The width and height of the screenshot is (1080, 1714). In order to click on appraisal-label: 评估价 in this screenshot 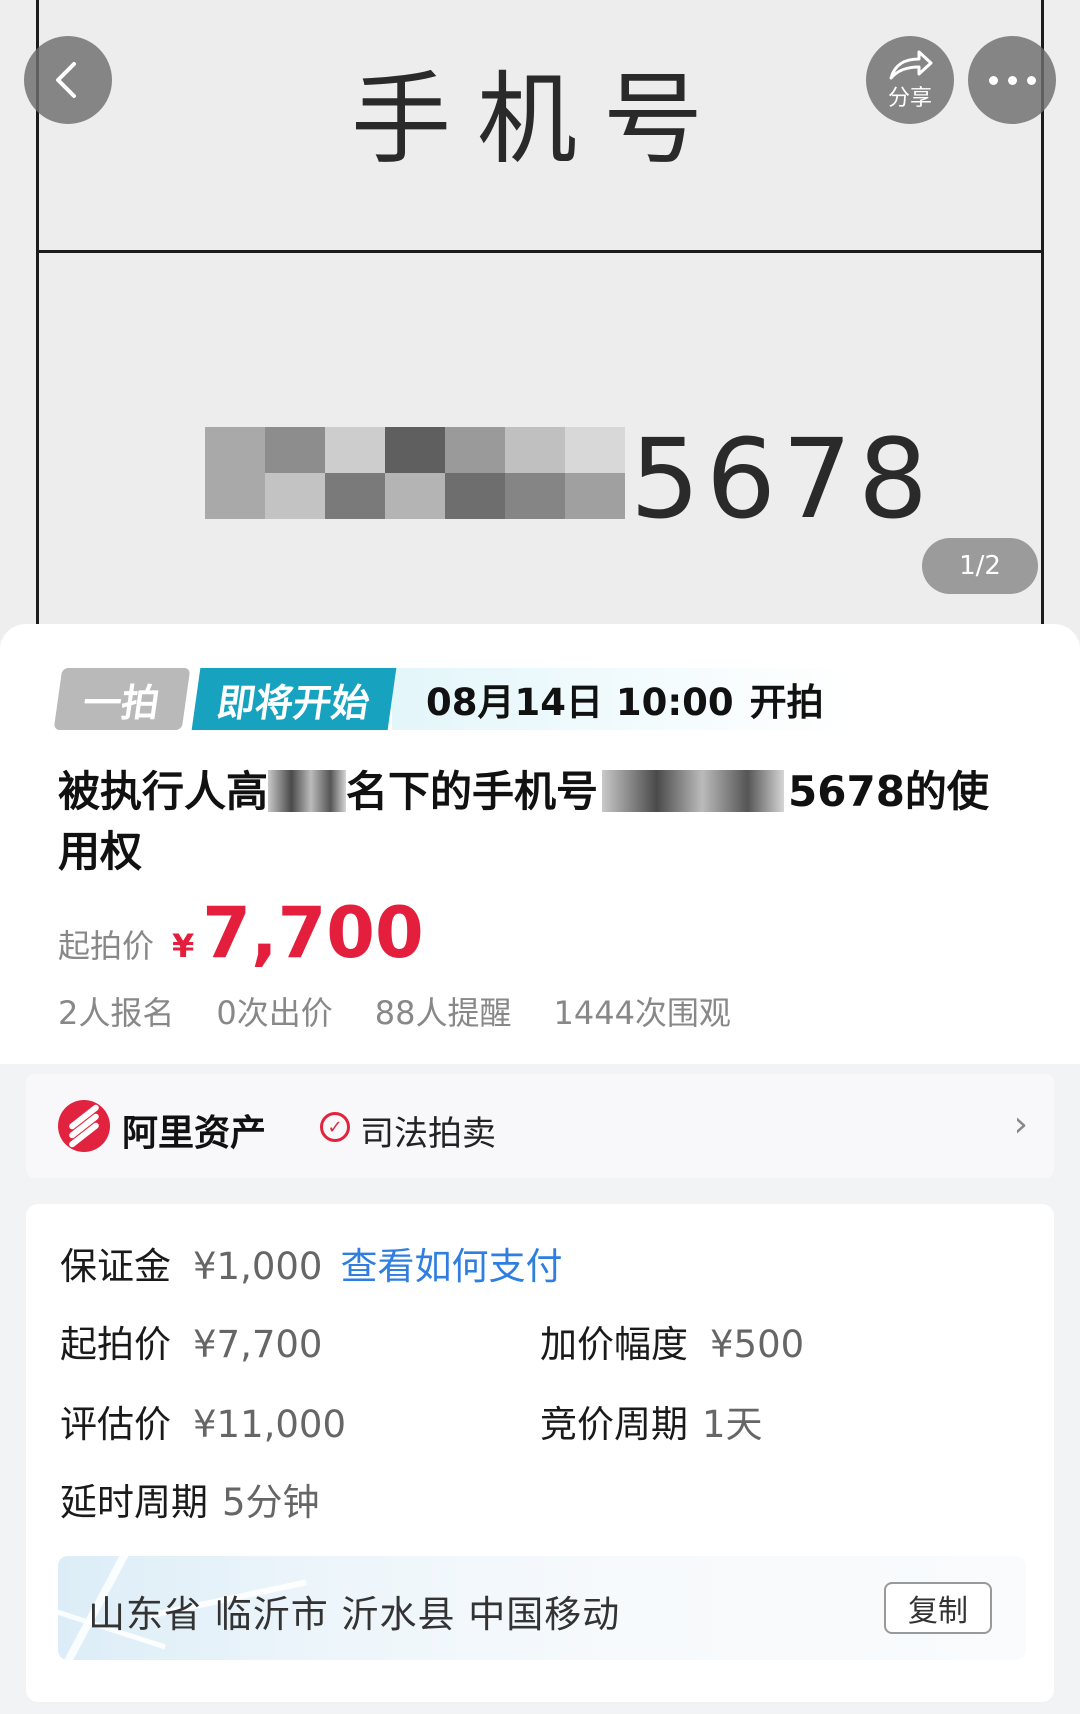, I will do `click(115, 1424)`.